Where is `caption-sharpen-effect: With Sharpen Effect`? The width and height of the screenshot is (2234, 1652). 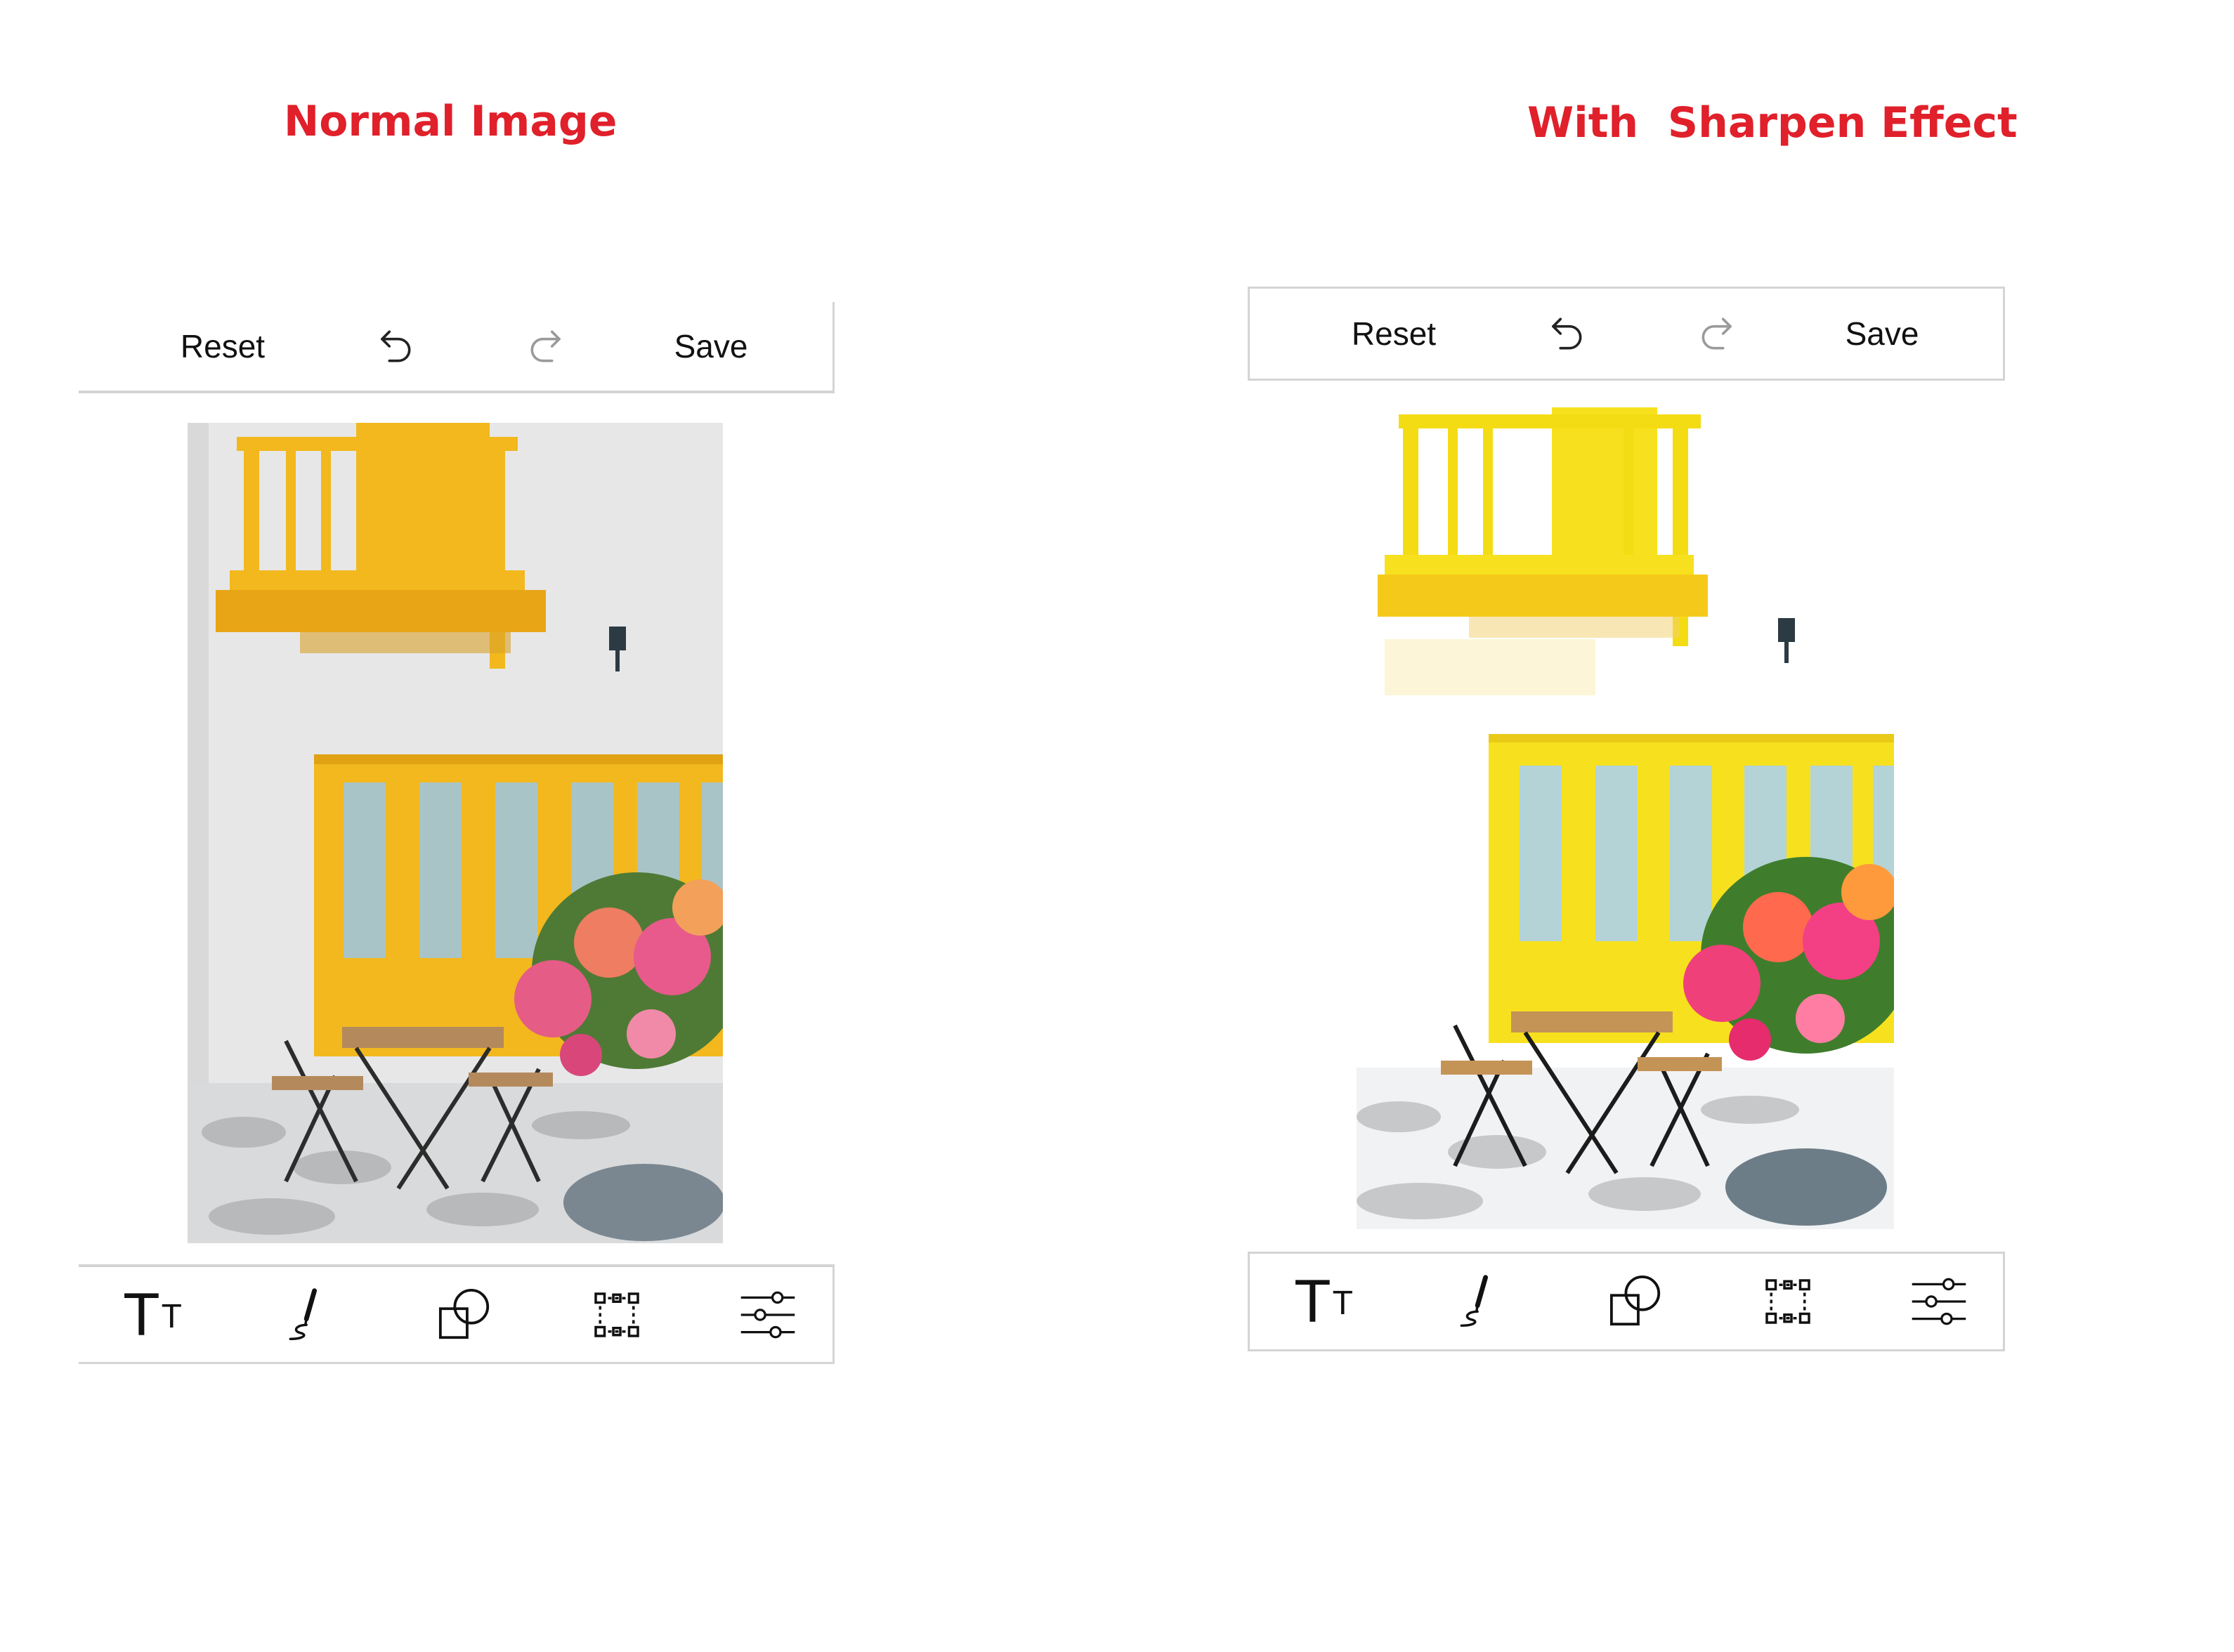 caption-sharpen-effect: With Sharpen Effect is located at coordinates (1772, 123).